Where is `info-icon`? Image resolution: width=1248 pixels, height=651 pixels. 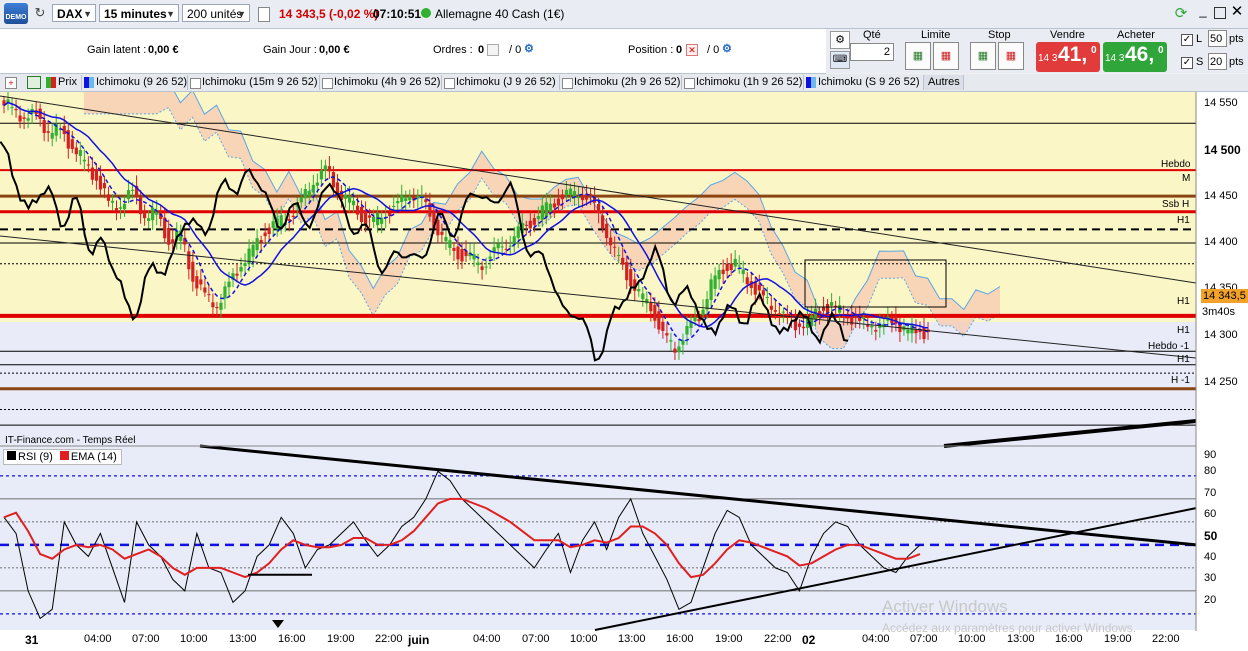 info-icon is located at coordinates (264, 14).